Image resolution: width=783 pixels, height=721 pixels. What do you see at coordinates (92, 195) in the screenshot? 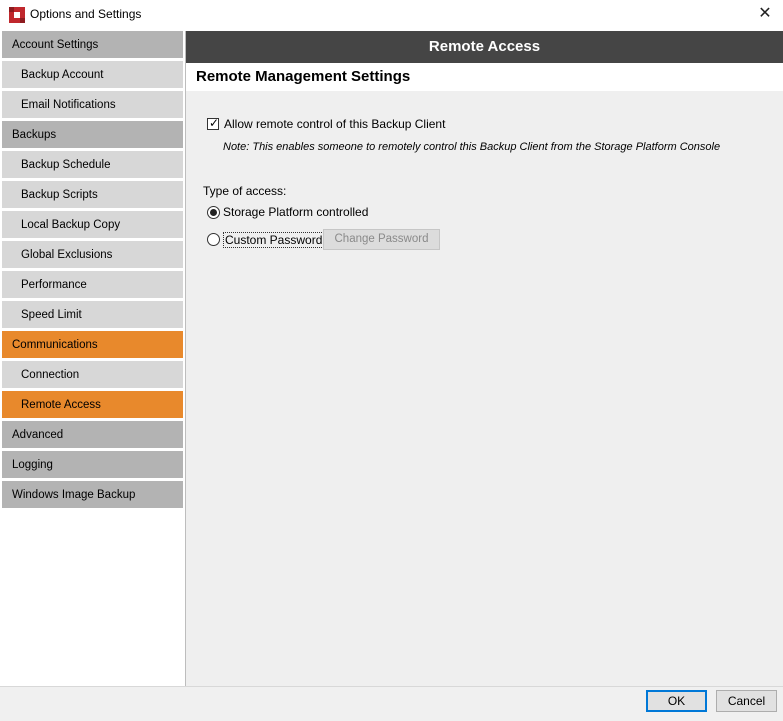
I see `sidebar-item-backup-scripts: Backup Scripts` at bounding box center [92, 195].